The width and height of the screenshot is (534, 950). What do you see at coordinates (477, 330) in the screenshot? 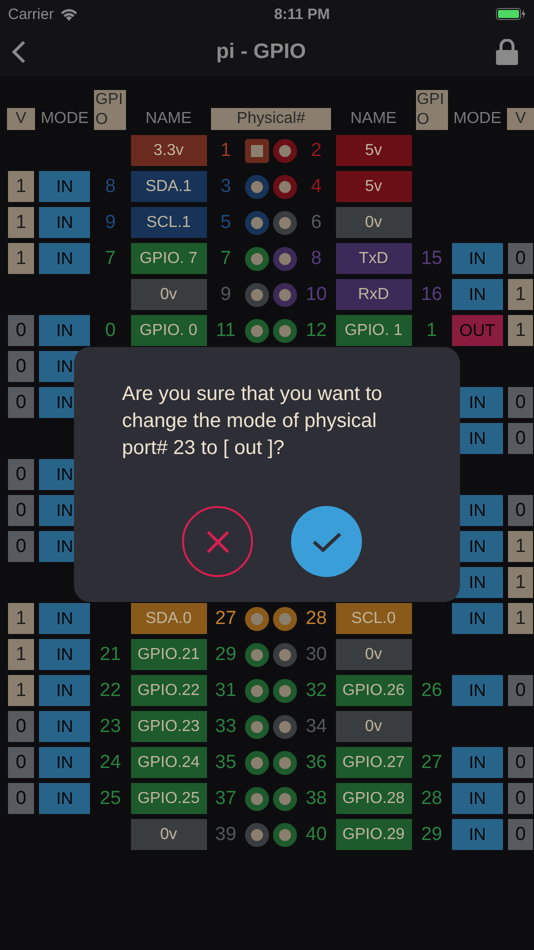
I see `mode-button: OUT` at bounding box center [477, 330].